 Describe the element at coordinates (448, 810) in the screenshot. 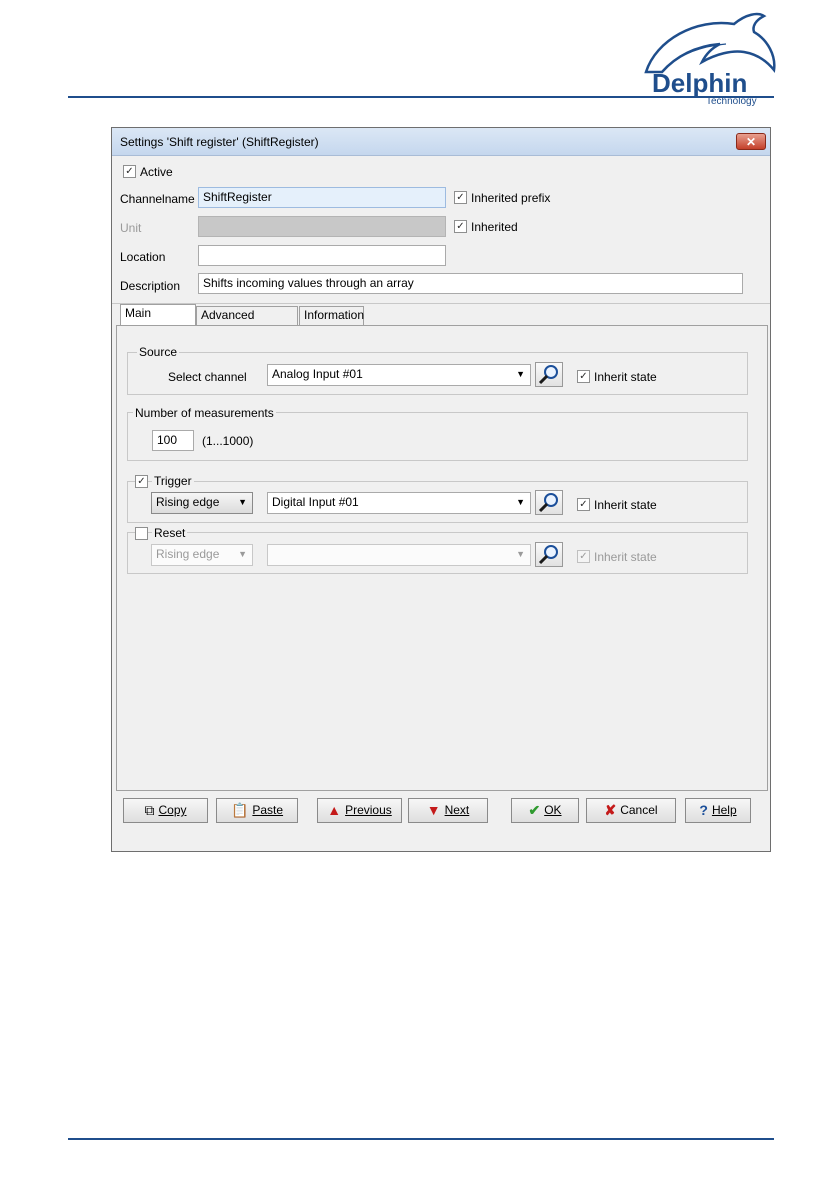

I see `next-button: ▼ Next` at that location.